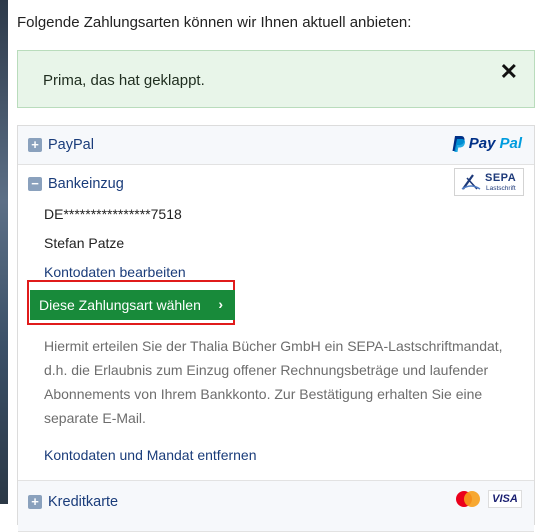 The image size is (560, 532). I want to click on visa-label: VISA, so click(505, 499).